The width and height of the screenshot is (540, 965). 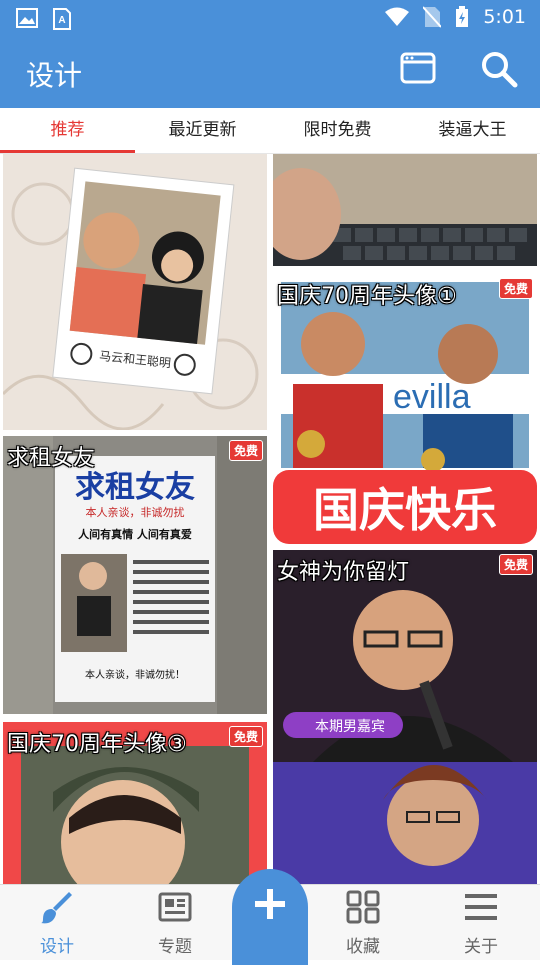 What do you see at coordinates (270, 18) in the screenshot?
I see `status-bar: A 5:01` at bounding box center [270, 18].